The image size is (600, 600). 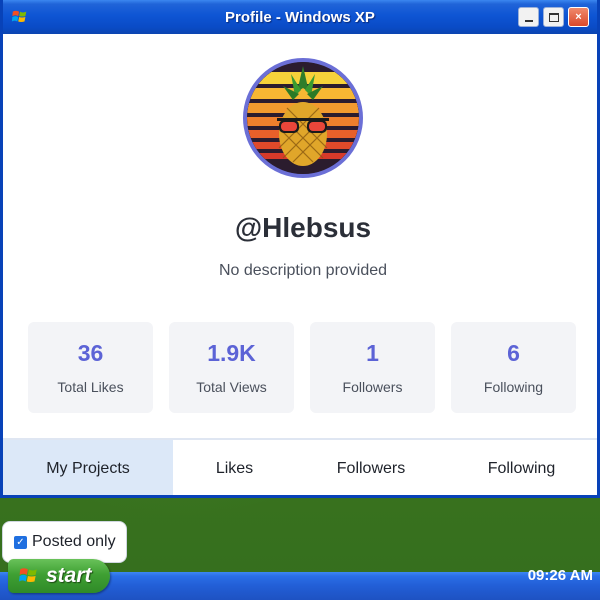 What do you see at coordinates (372, 353) in the screenshot?
I see `stat-value: 1` at bounding box center [372, 353].